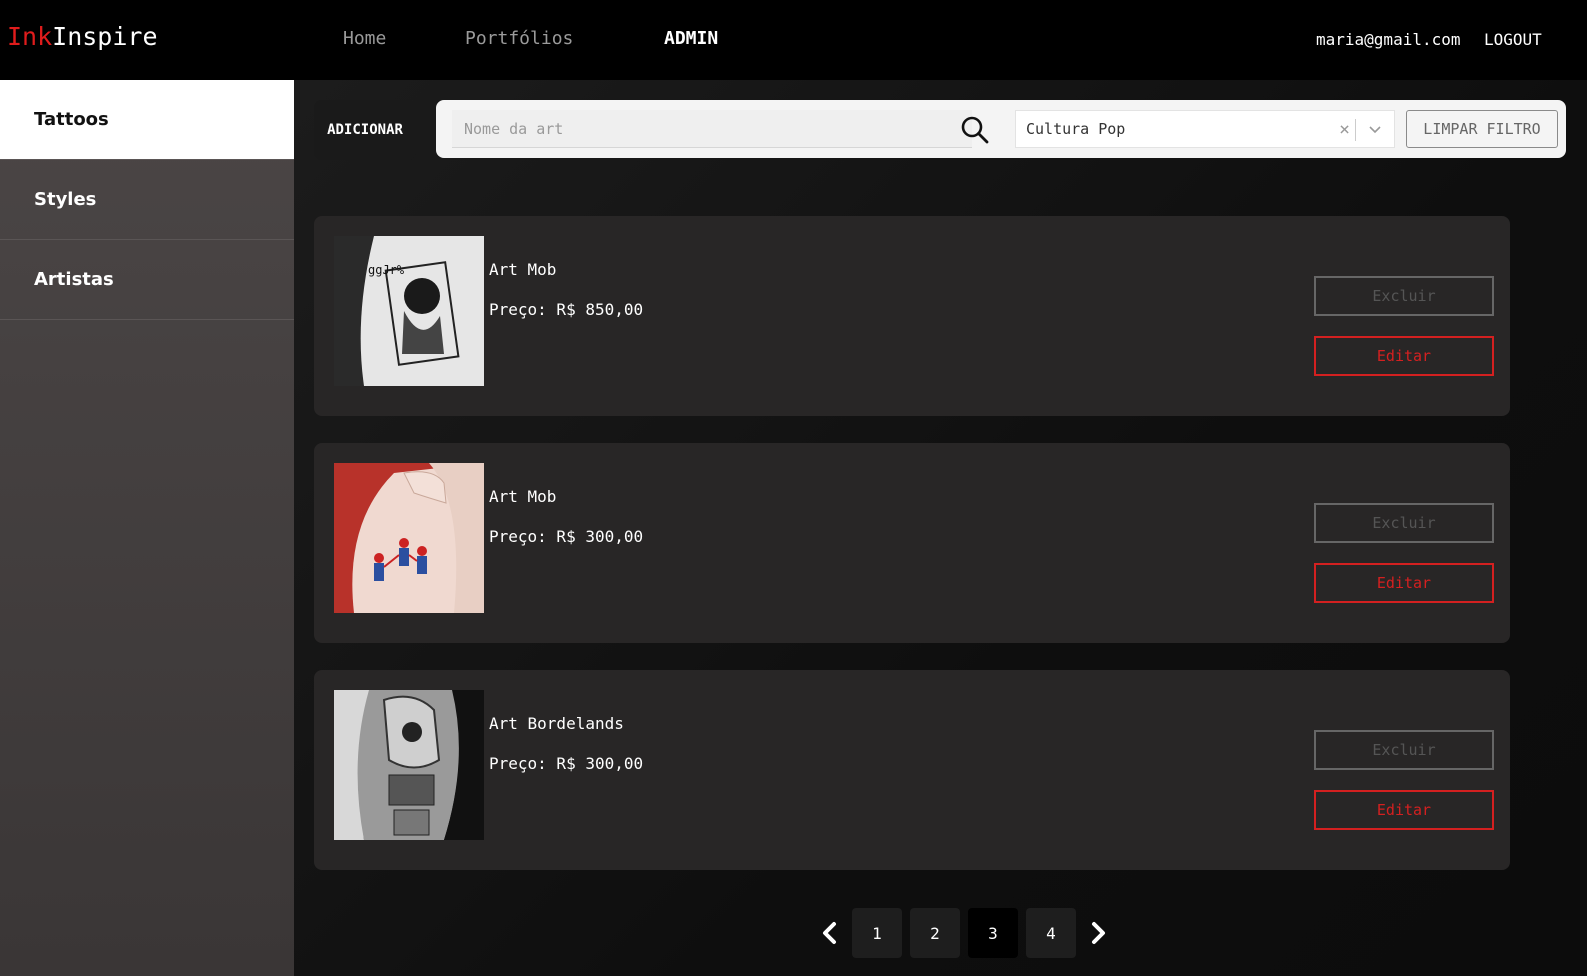 The height and width of the screenshot is (976, 1587). I want to click on chevron-down-icon, so click(1375, 130).